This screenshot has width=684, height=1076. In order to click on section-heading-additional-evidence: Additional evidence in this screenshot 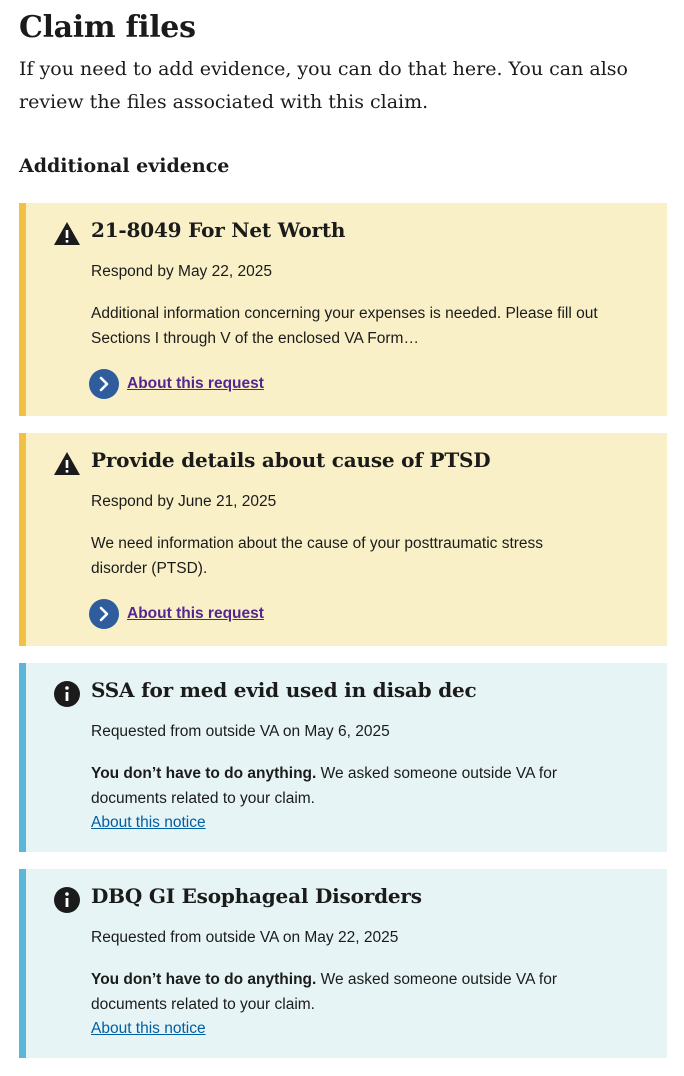, I will do `click(124, 166)`.